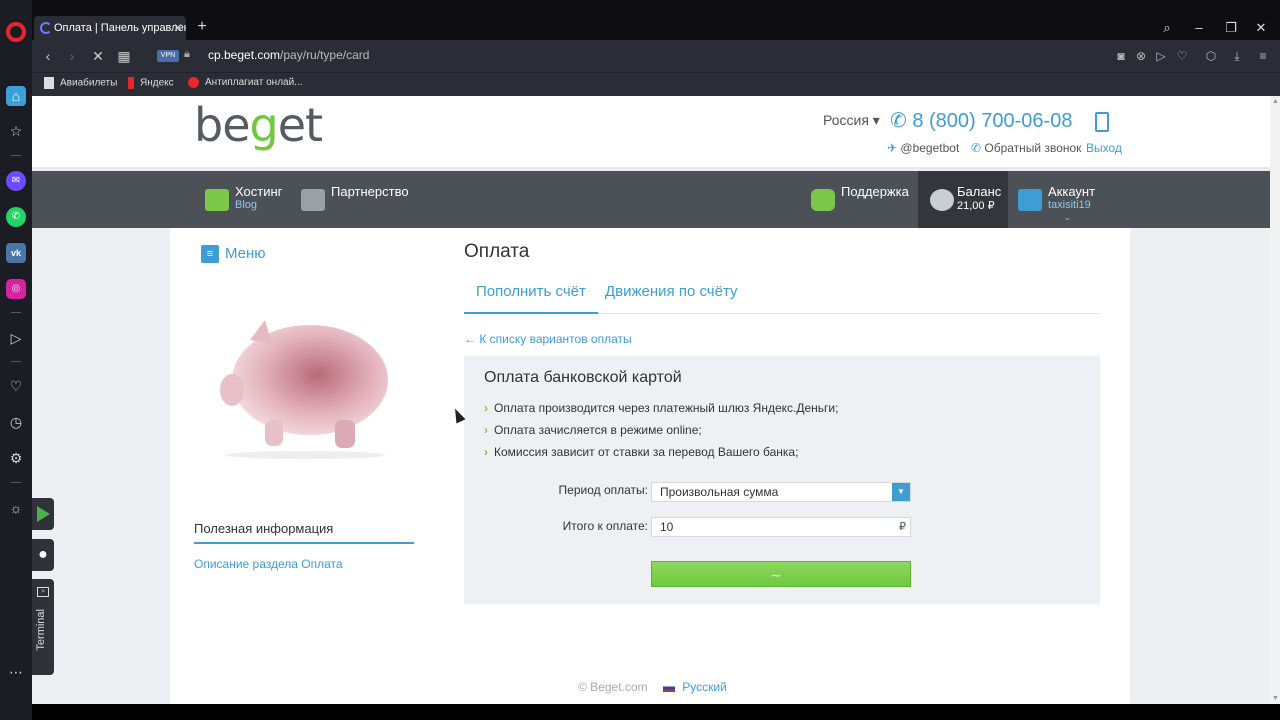 This screenshot has width=1280, height=720. Describe the element at coordinates (981, 120) in the screenshot. I see `phone-number: ✆ 8 (800) 700-06-08` at that location.